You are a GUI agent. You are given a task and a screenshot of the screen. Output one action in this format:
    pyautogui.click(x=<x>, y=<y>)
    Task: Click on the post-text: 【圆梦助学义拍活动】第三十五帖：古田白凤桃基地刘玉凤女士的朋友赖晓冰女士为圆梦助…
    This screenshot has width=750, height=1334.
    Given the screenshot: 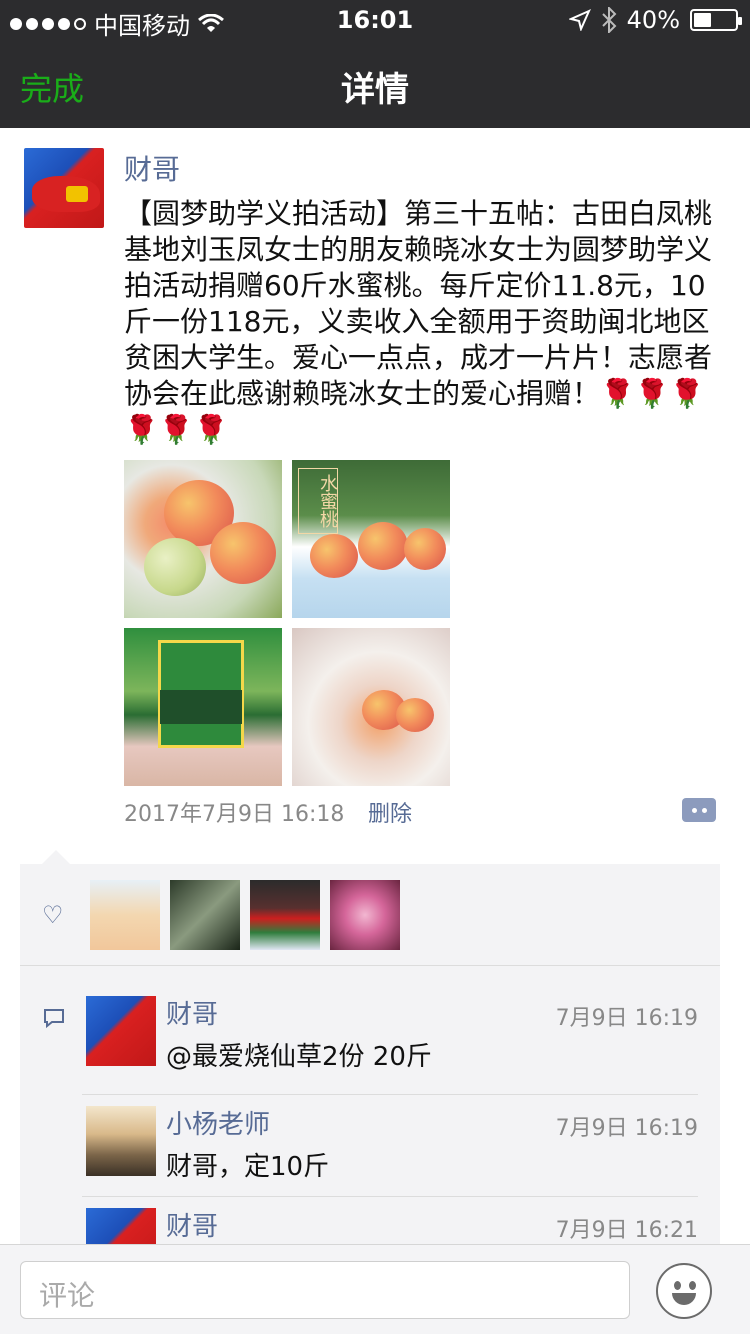 What is the action you would take?
    pyautogui.click(x=418, y=321)
    